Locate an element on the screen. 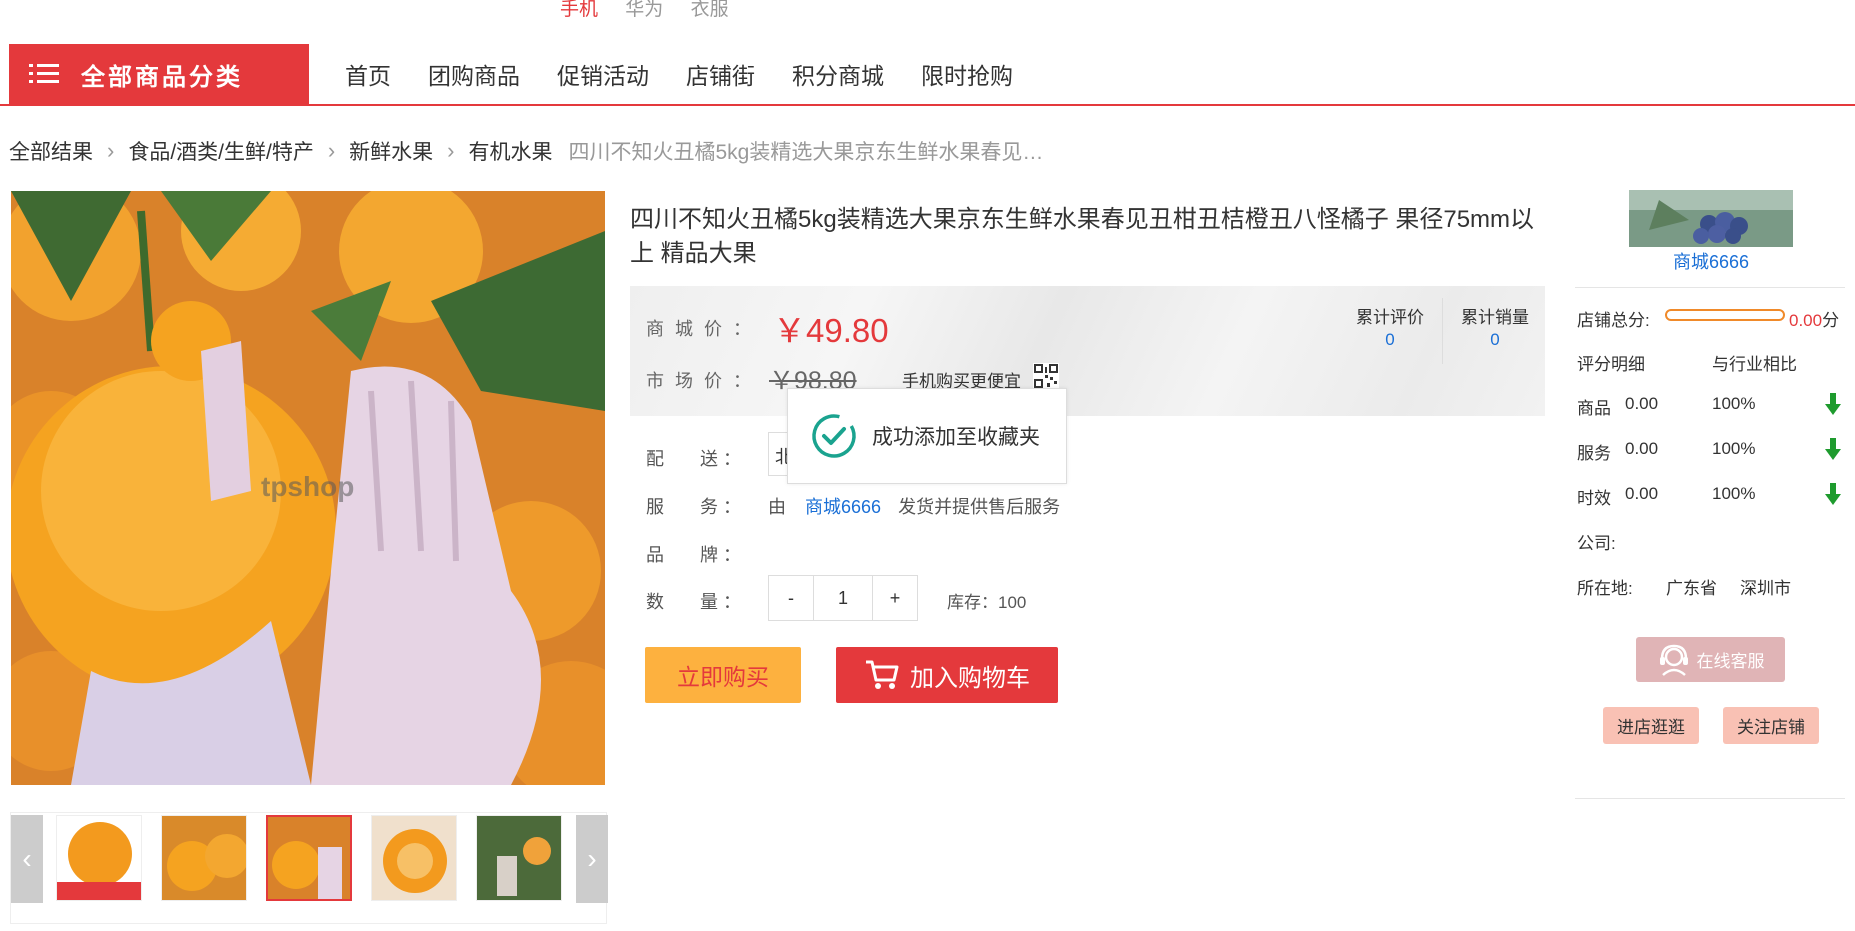  service-info: 由 商城6666 发货并提供售后服务 is located at coordinates (914, 506).